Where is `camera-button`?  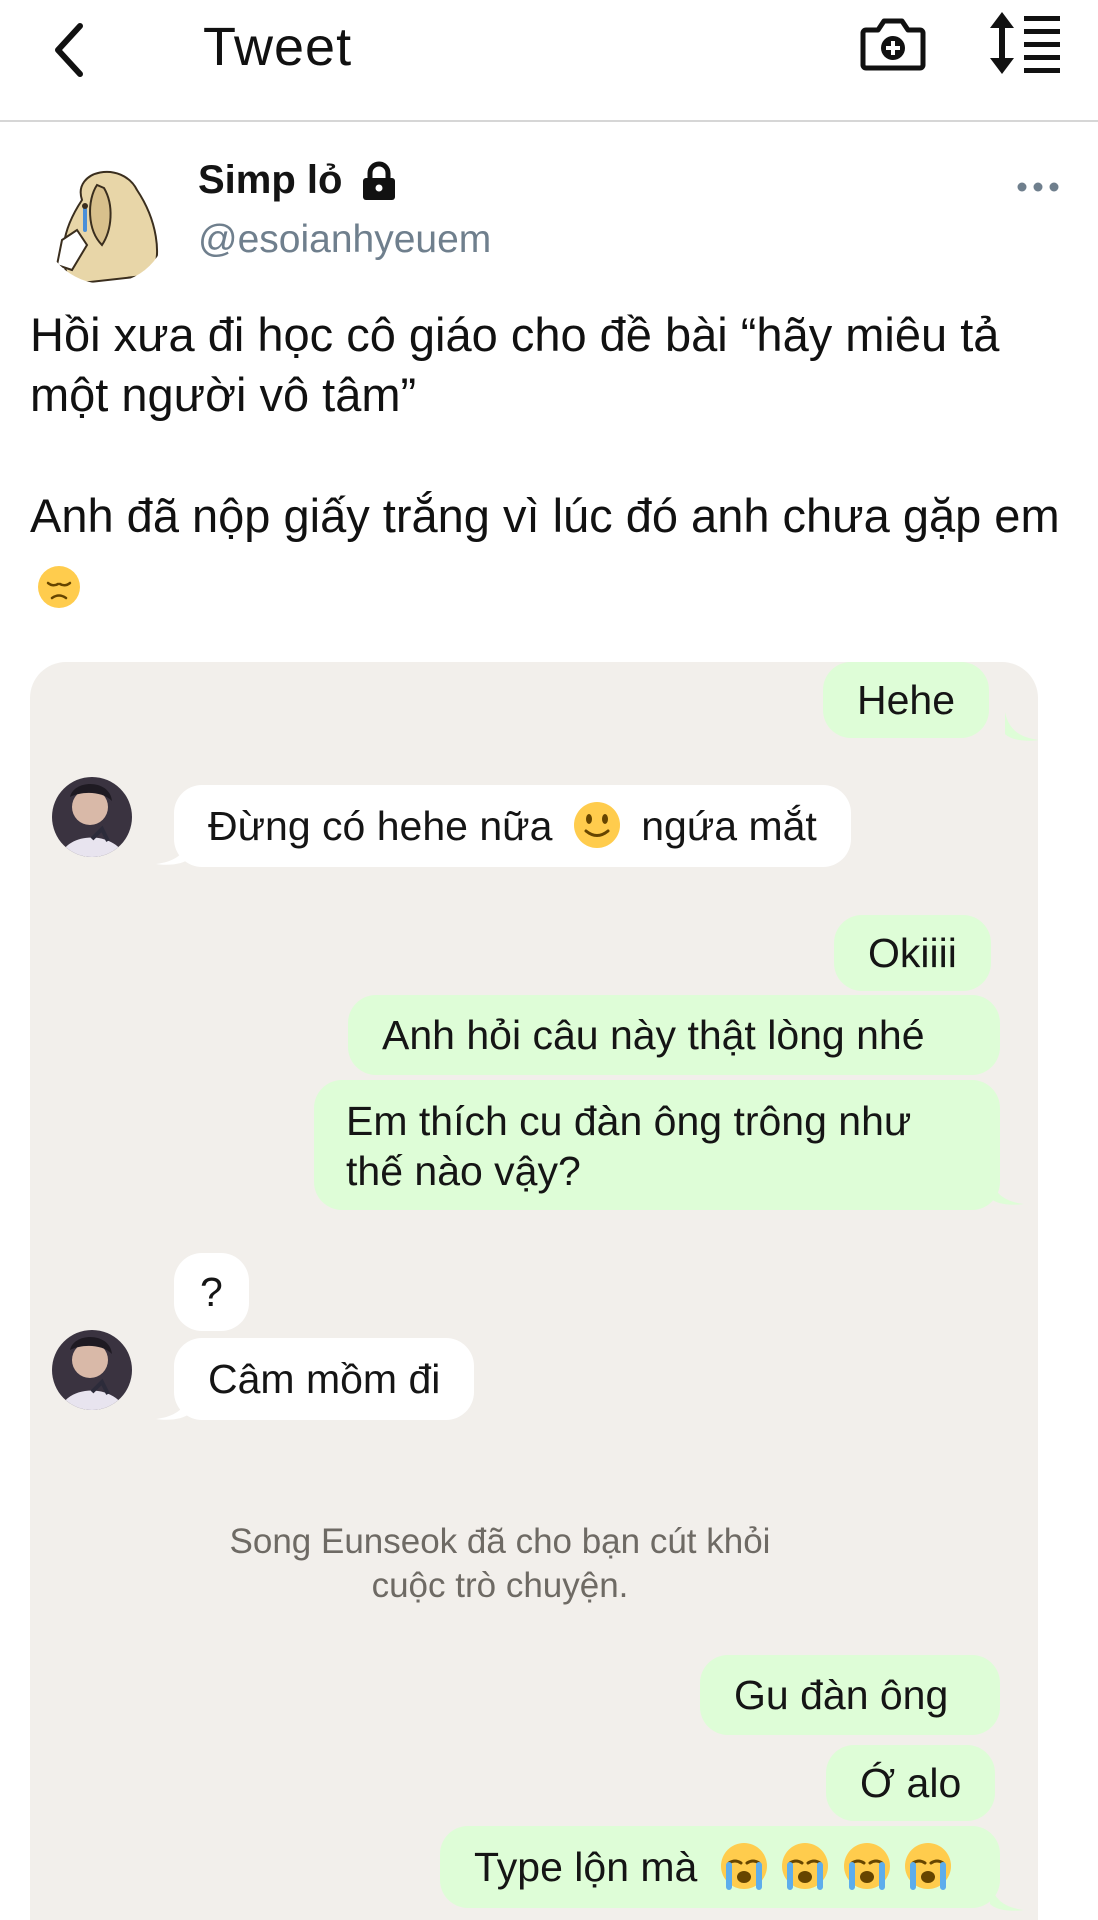 camera-button is located at coordinates (893, 43).